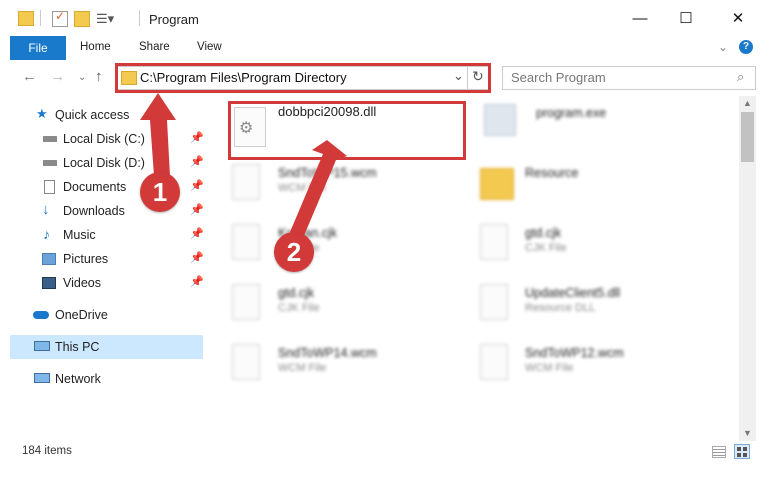  I want to click on item-count: 184 items, so click(47, 451).